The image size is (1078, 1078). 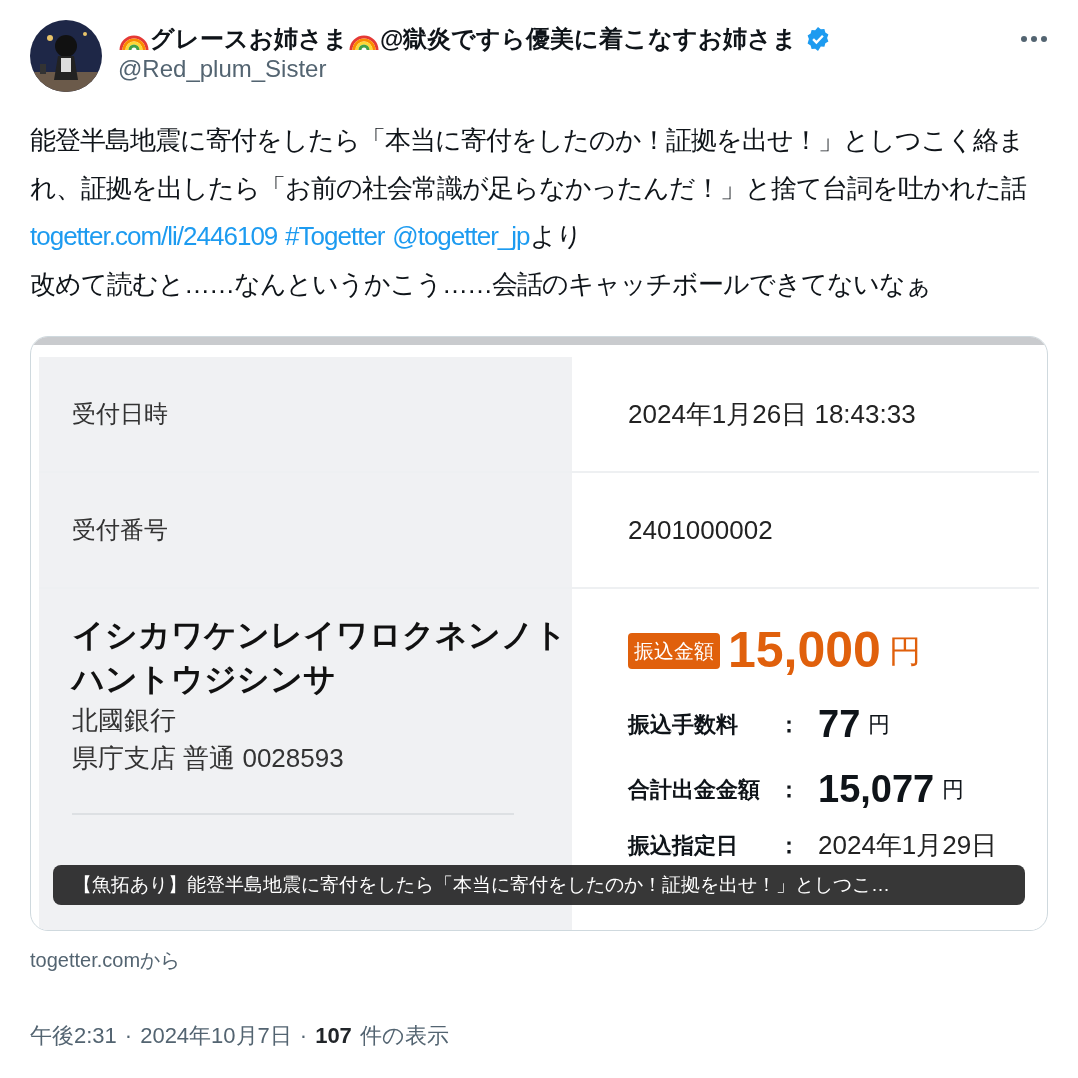 What do you see at coordinates (694, 790) in the screenshot?
I see `detail-label: 合計出金金額` at bounding box center [694, 790].